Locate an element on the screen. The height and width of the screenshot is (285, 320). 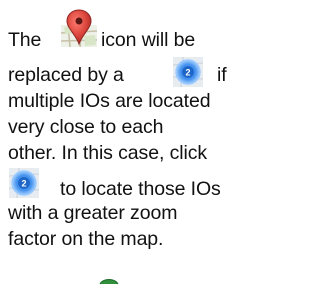
line-3: multiple IOs are located is located at coordinates (109, 101).